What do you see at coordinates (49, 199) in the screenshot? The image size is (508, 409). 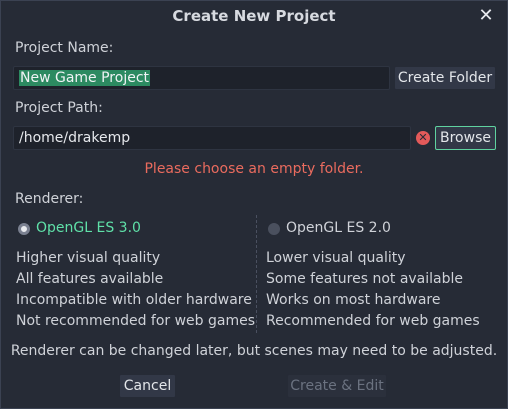 I see `renderer-label: Renderer:` at bounding box center [49, 199].